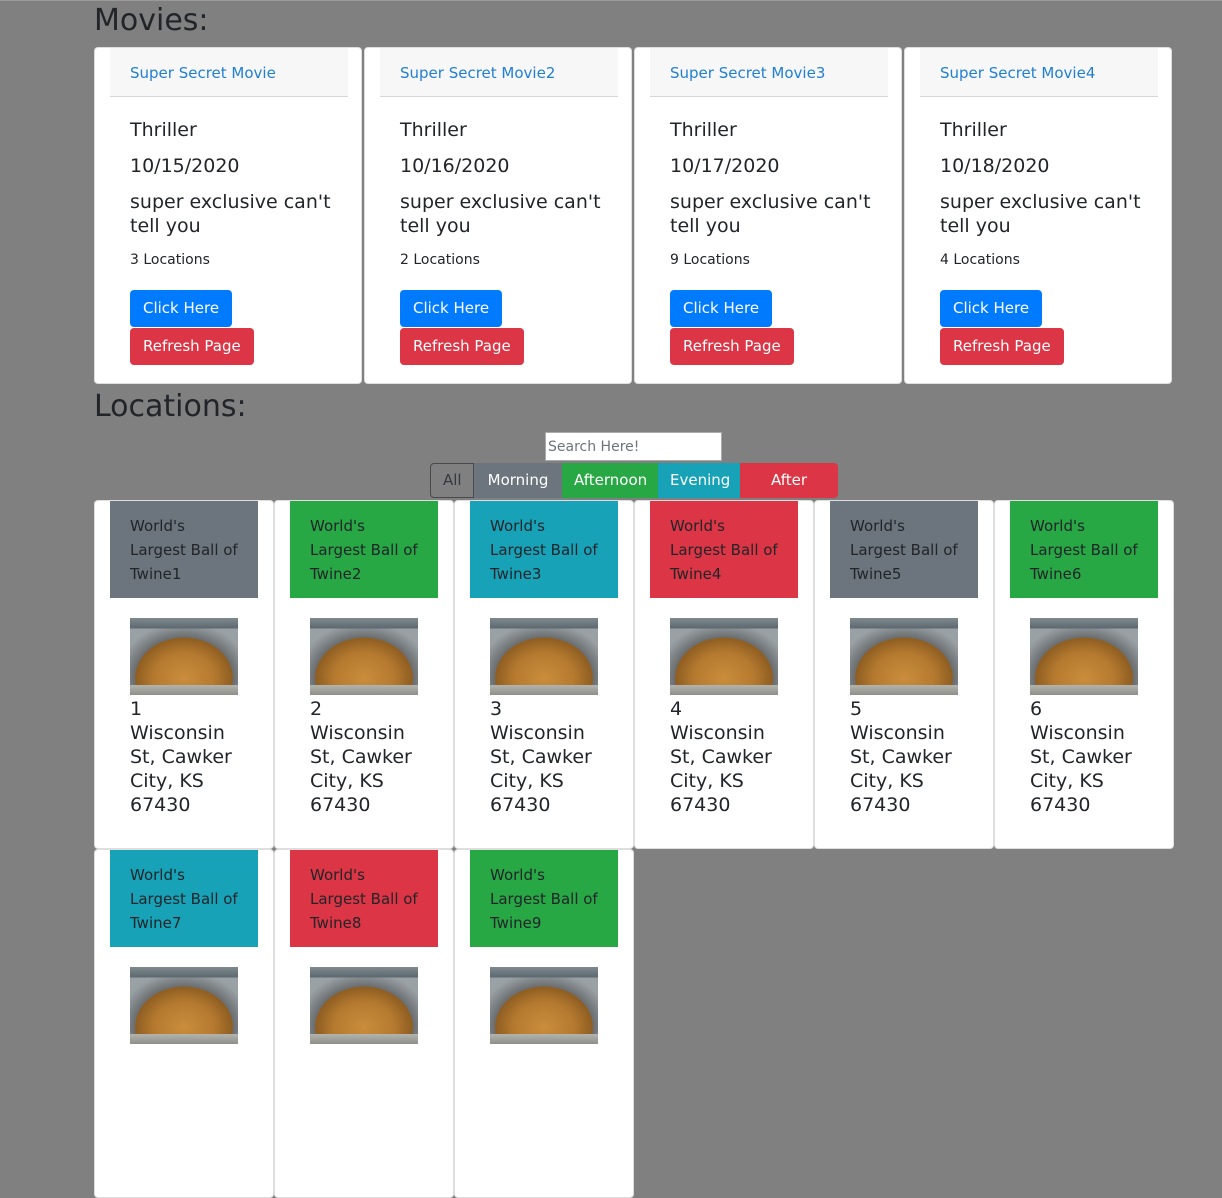 The image size is (1222, 1198). I want to click on location-address: 5 Wisconsin St, Cawker City, KS 67430, so click(901, 757).